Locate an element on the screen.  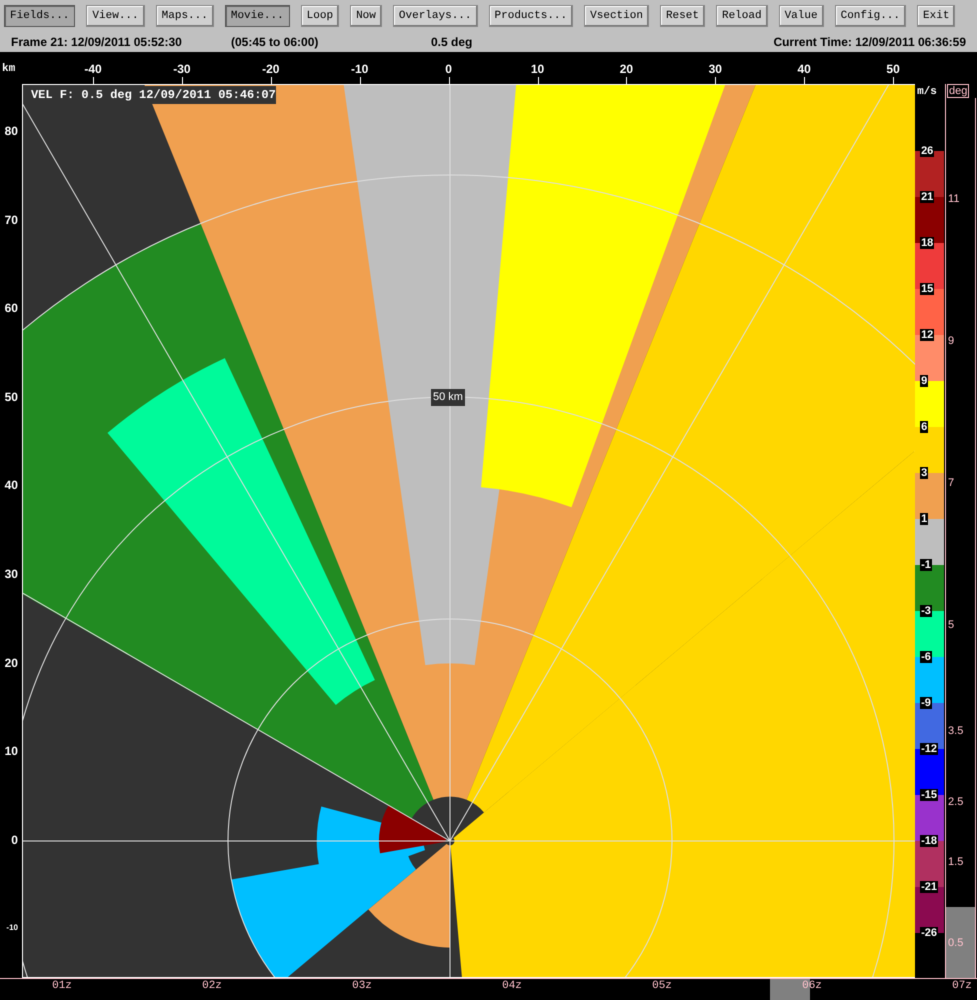
toolbar-button: Vsection is located at coordinates (616, 16).